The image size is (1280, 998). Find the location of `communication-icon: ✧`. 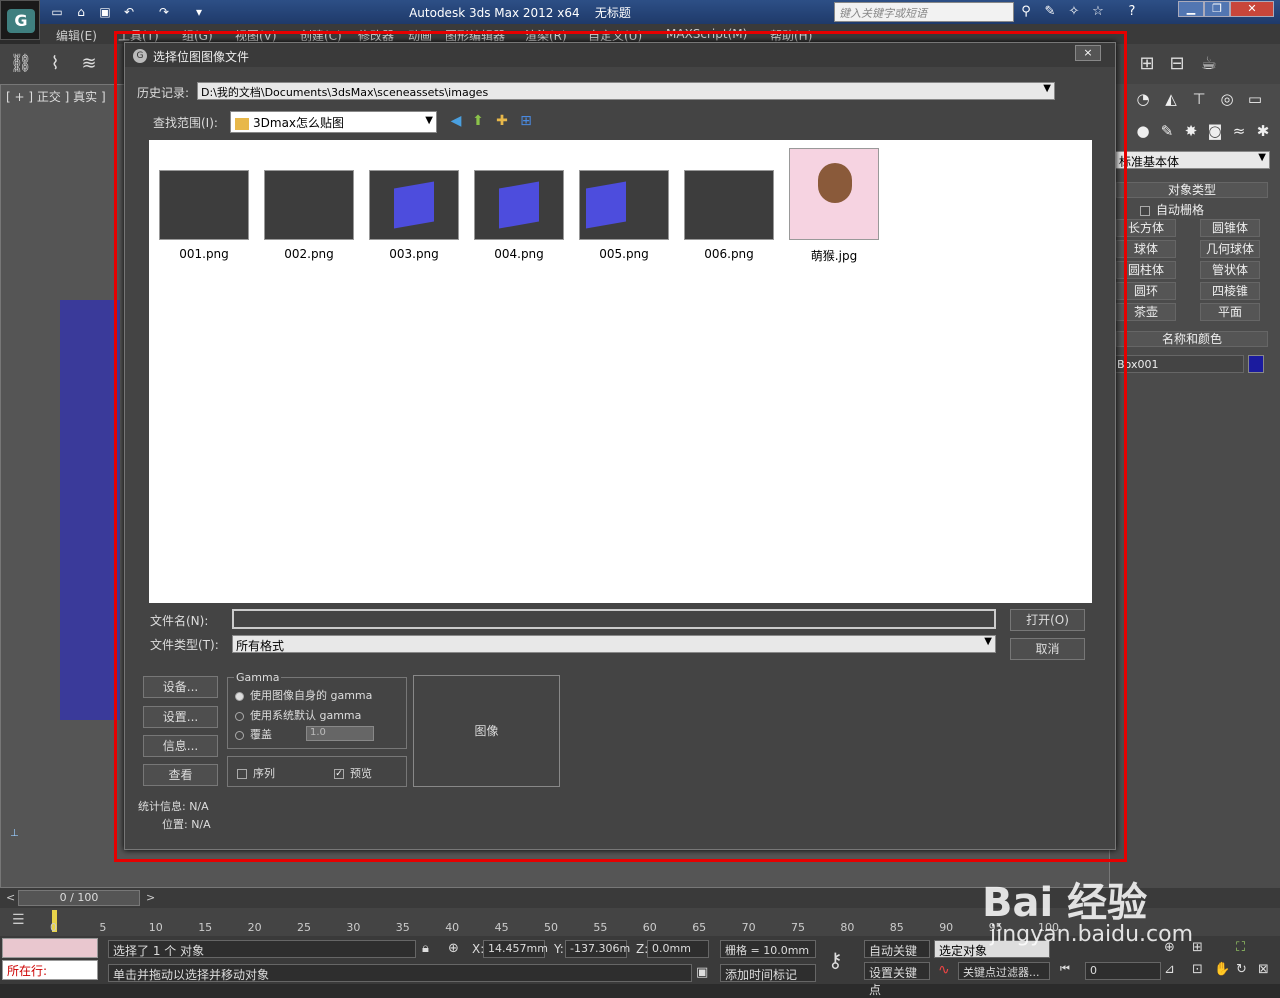

communication-icon: ✧ is located at coordinates (1074, 12).